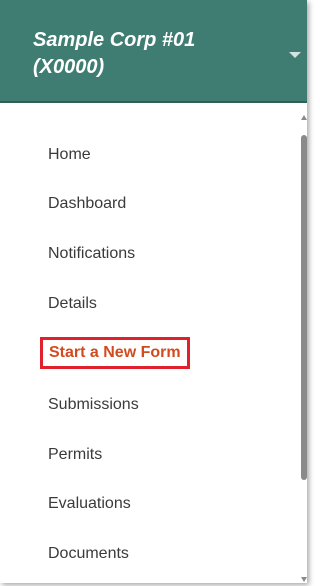 The width and height of the screenshot is (320, 586). I want to click on sidebar-item-permits: Permits, so click(75, 455).